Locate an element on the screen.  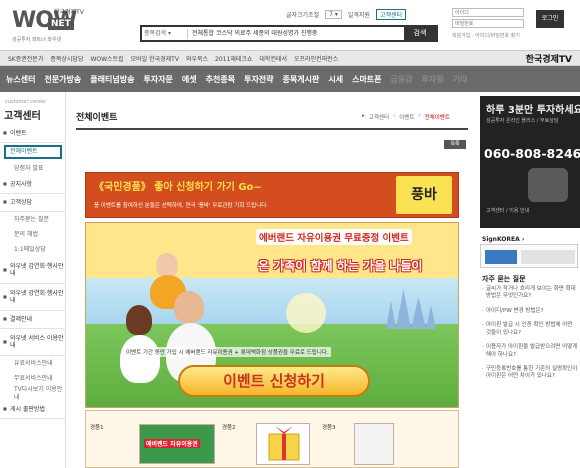
sidebar-item-winners: 당첨자 발표 is located at coordinates (33, 168).